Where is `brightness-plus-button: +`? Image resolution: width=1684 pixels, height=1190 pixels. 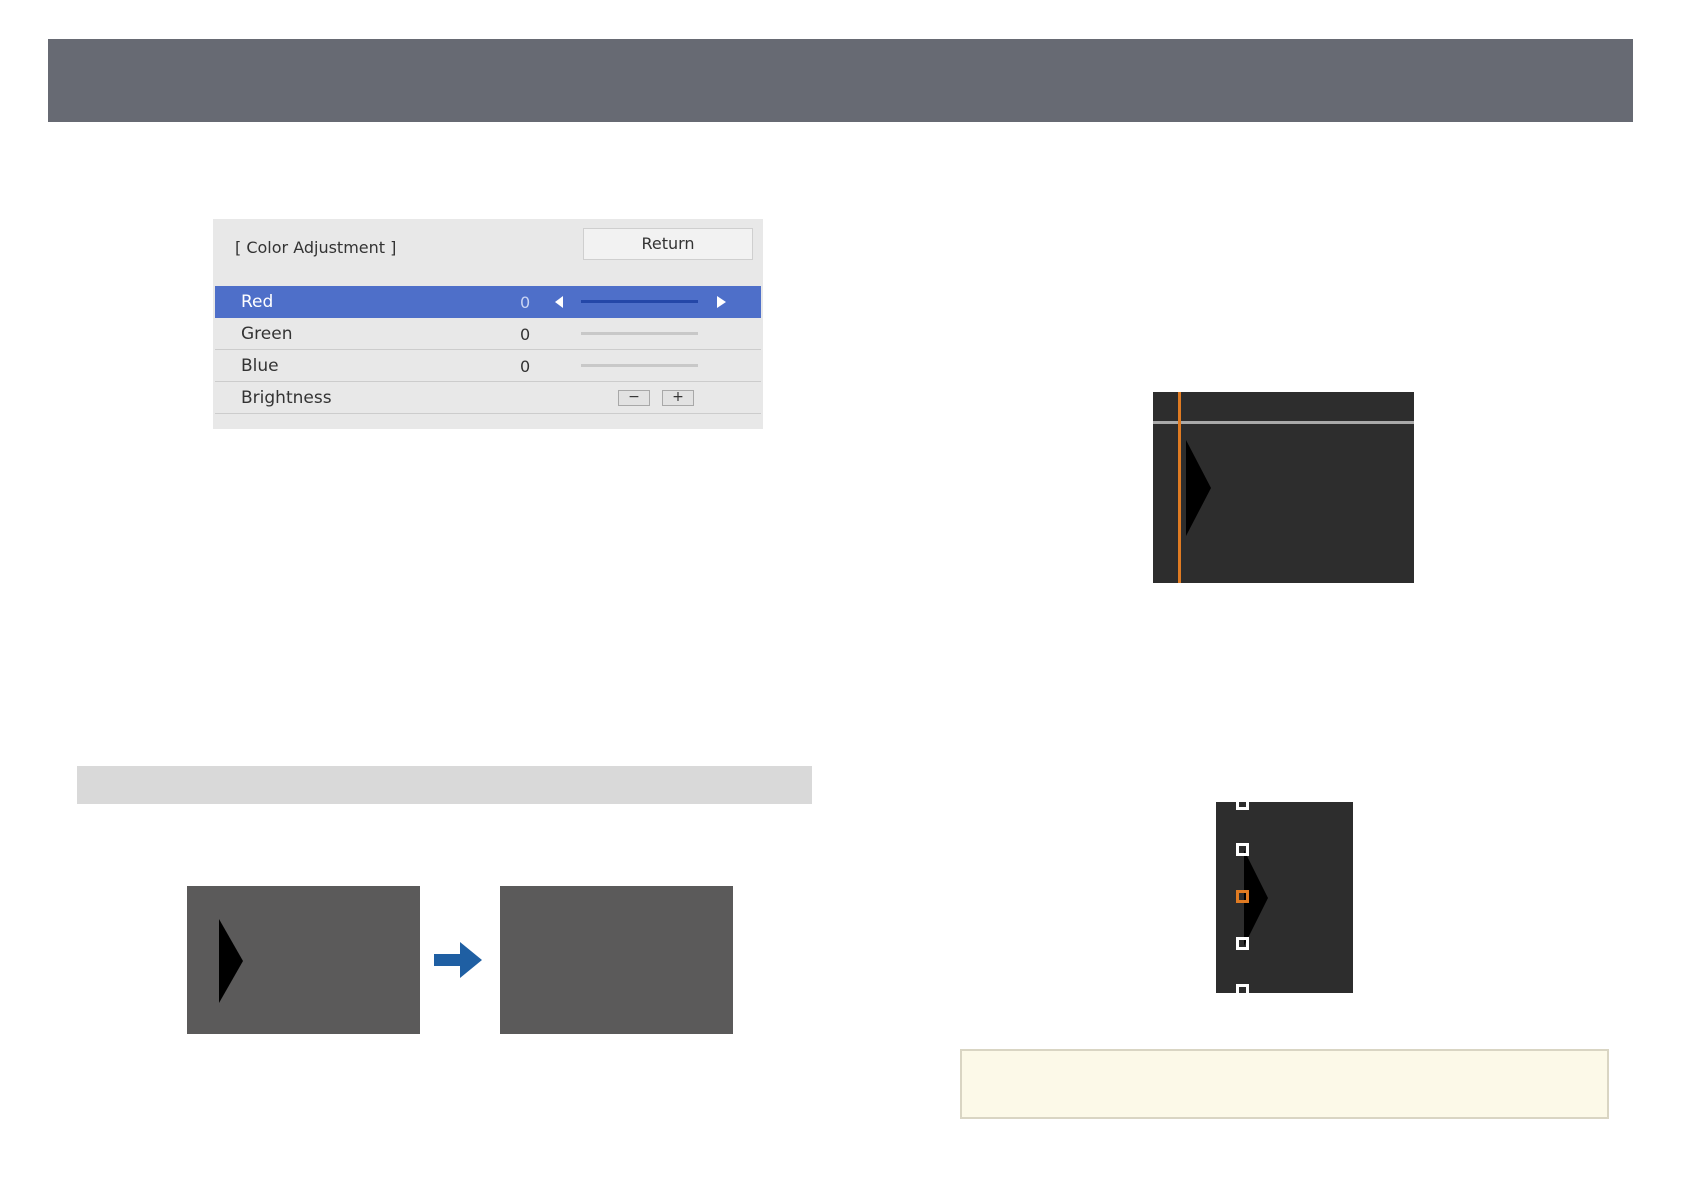
brightness-plus-button: + is located at coordinates (678, 398).